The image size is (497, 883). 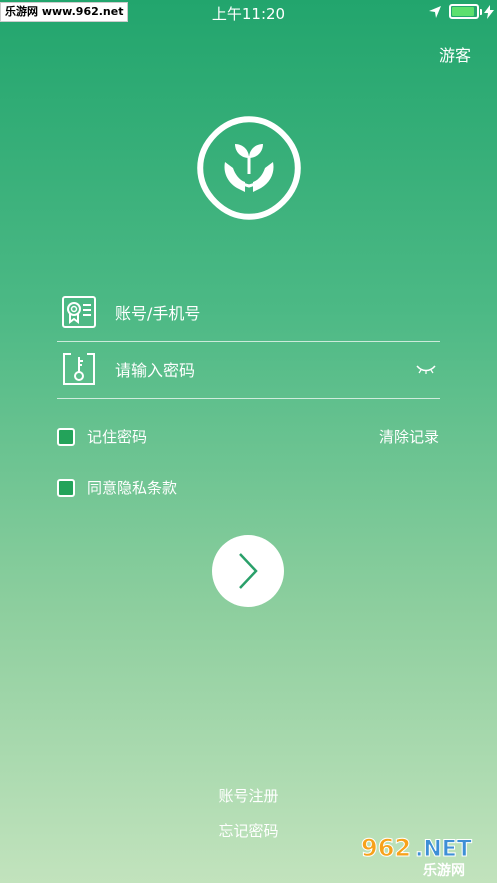 I want to click on eye-closed-icon, so click(x=426, y=369).